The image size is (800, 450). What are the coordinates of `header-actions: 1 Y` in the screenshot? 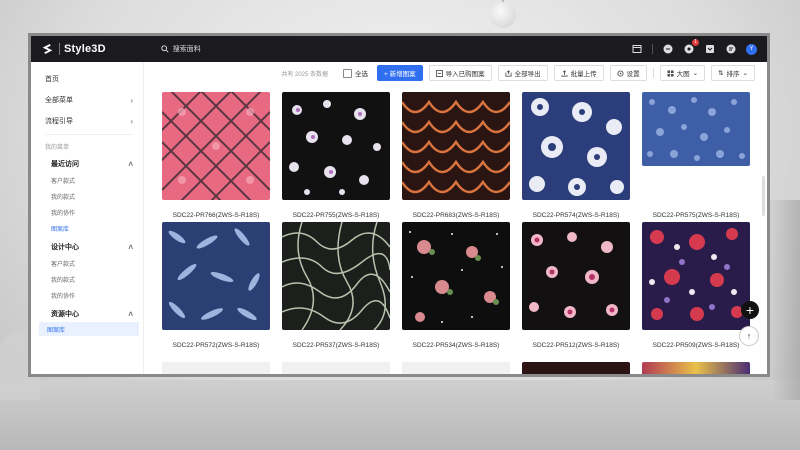 It's located at (694, 49).